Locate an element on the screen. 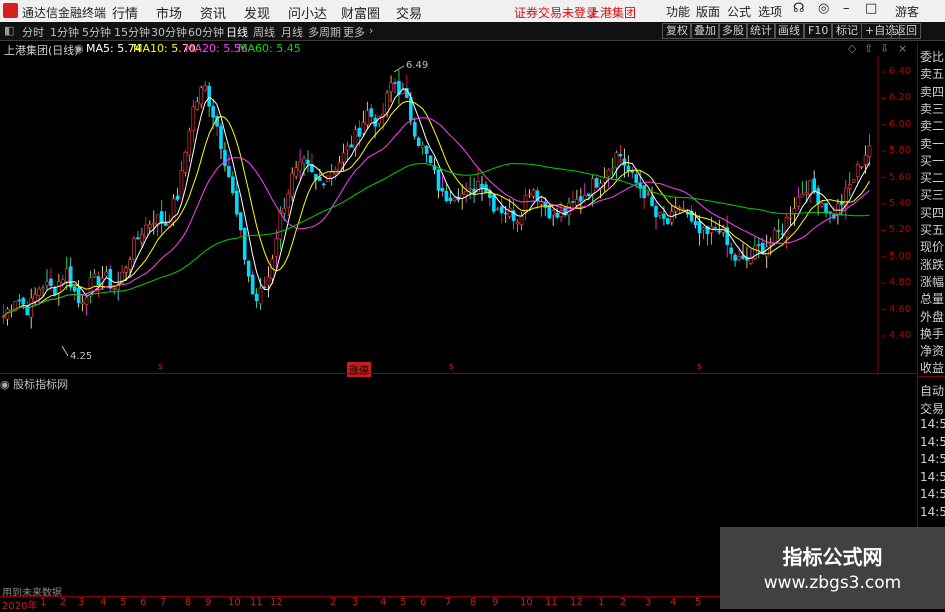  legend-toggle-icon: ◉ is located at coordinates (79, 48).